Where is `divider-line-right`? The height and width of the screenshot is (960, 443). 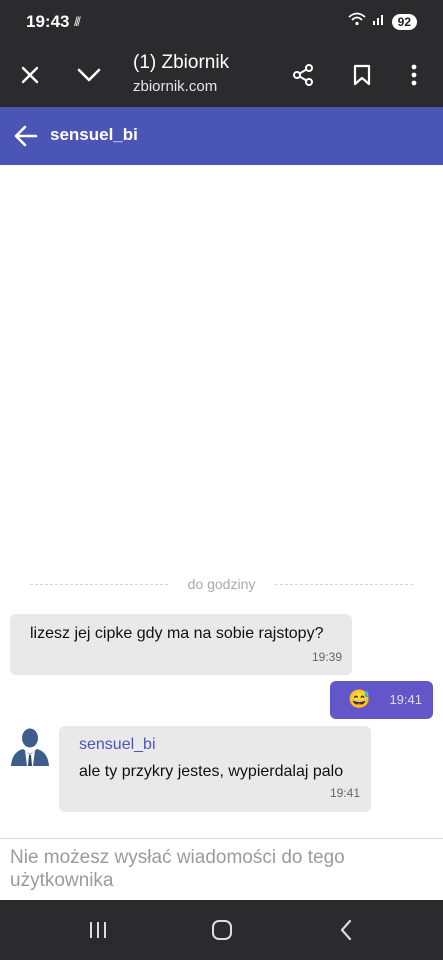 divider-line-right is located at coordinates (344, 584).